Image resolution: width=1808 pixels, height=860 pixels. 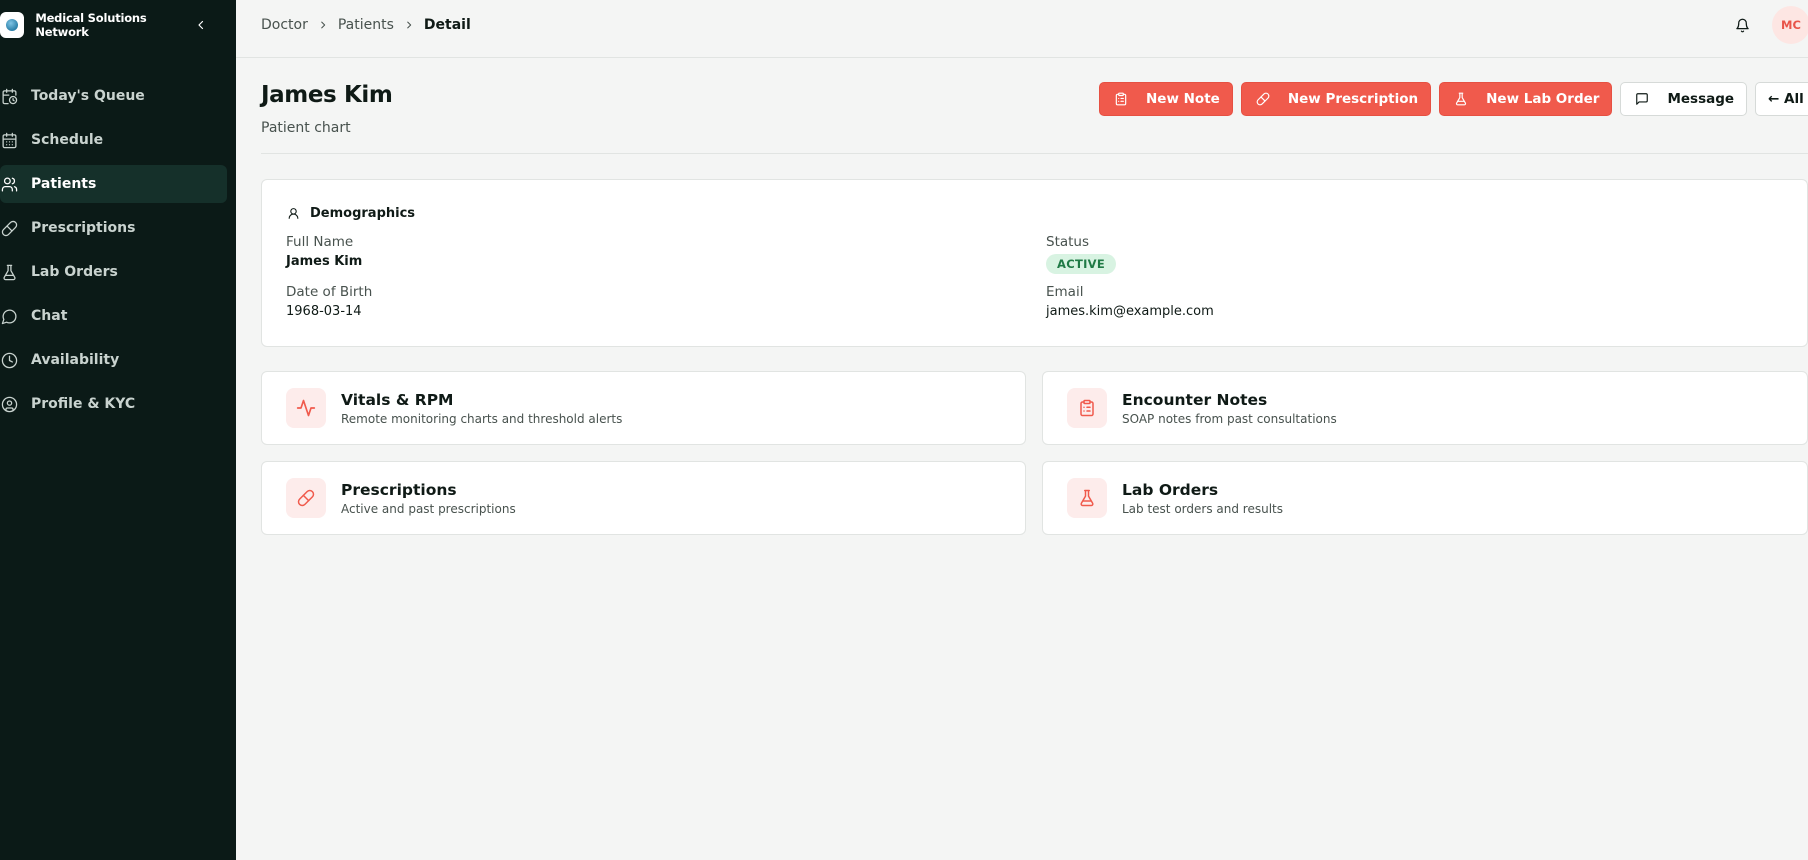 What do you see at coordinates (74, 272) in the screenshot?
I see `sidebar-item-label: Lab Orders` at bounding box center [74, 272].